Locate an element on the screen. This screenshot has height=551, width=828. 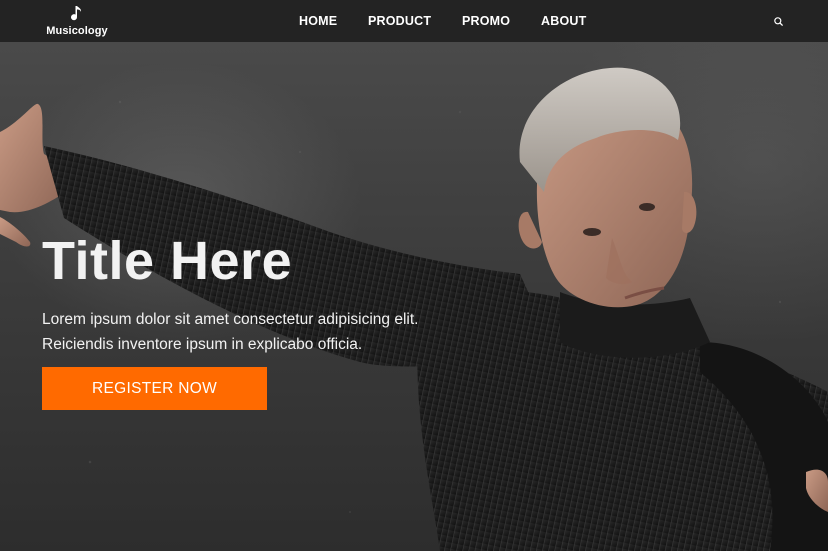
register-now-button: REGISTER NOW is located at coordinates (154, 388).